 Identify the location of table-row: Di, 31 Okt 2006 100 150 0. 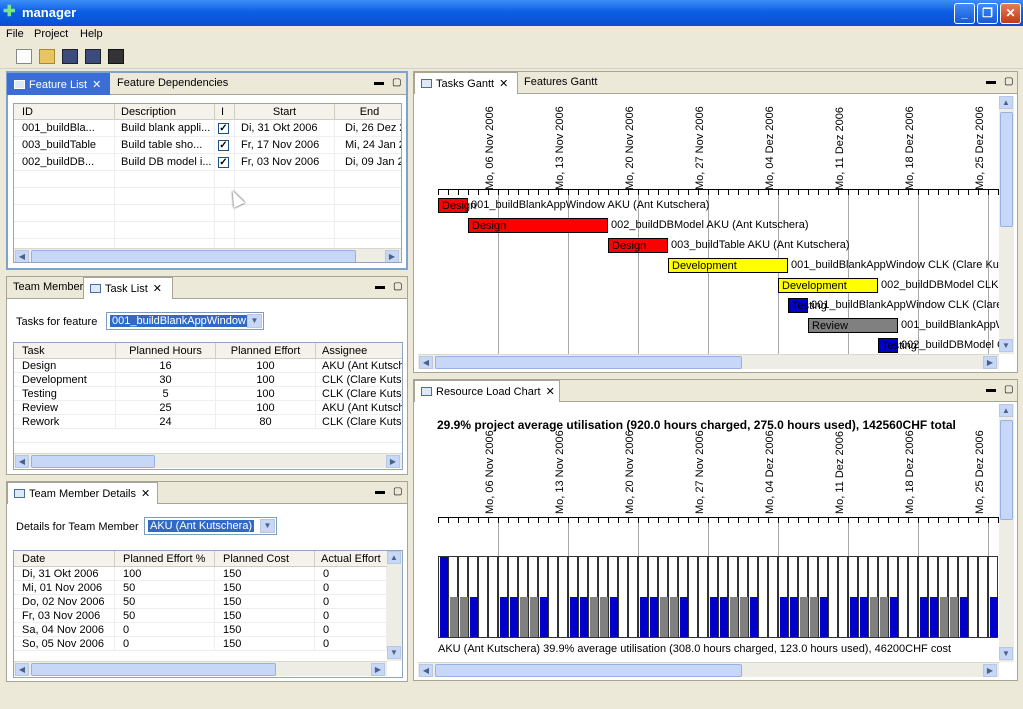
(200, 574).